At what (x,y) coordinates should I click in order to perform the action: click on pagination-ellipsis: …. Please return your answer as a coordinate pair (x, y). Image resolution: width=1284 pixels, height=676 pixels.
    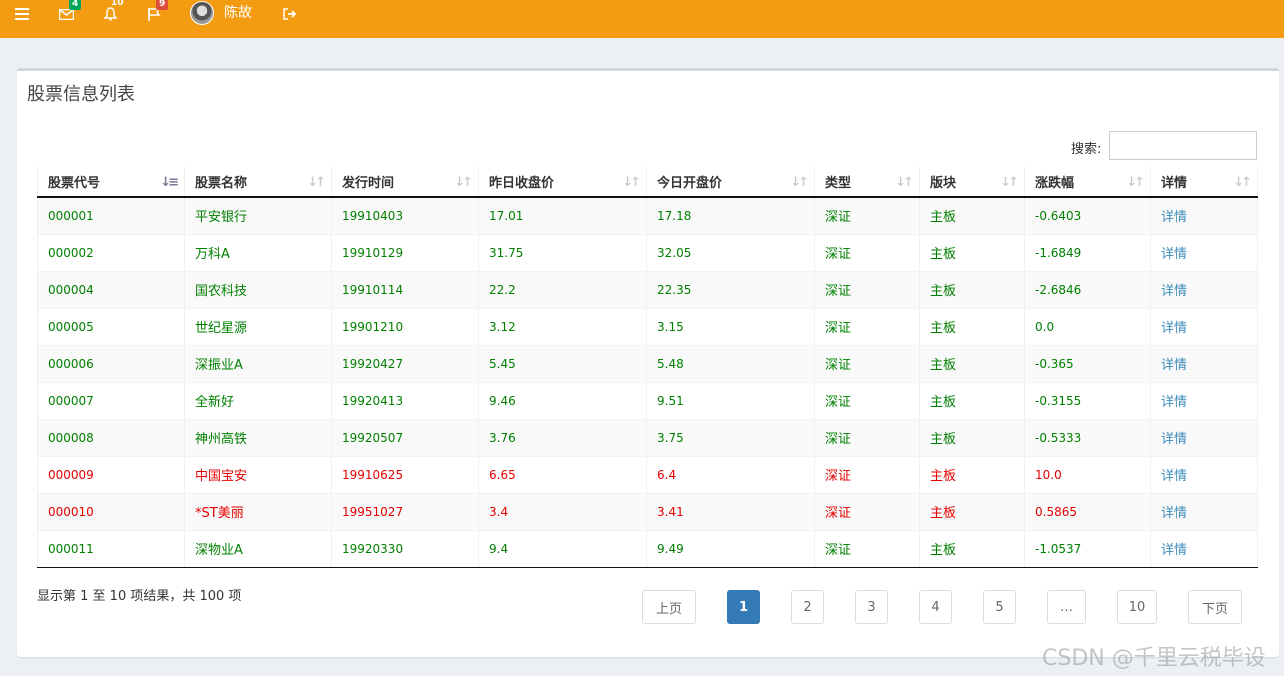
    Looking at the image, I should click on (1066, 607).